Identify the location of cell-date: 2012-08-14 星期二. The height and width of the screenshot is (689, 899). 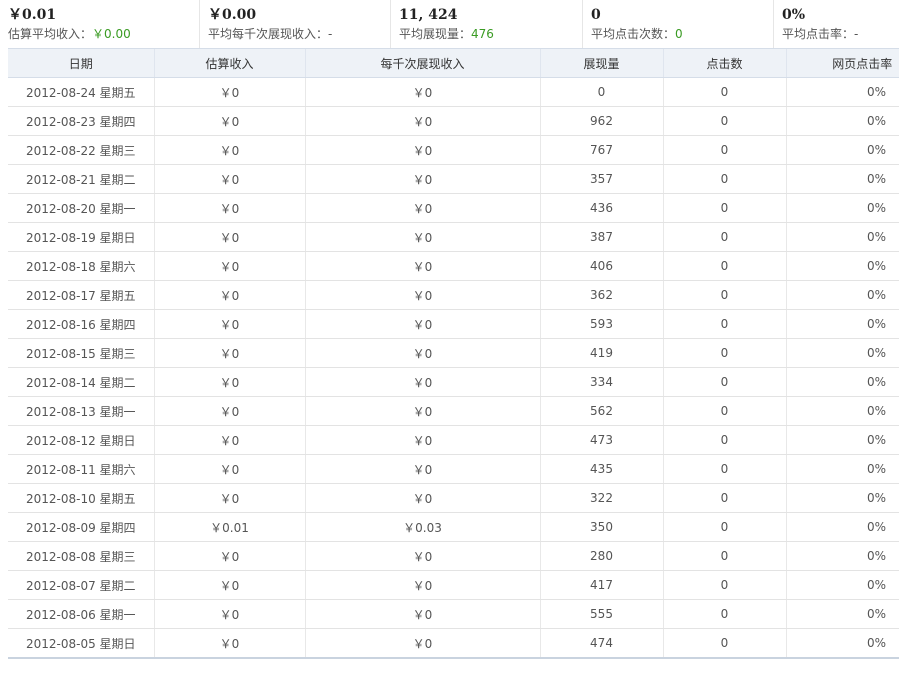
(81, 382).